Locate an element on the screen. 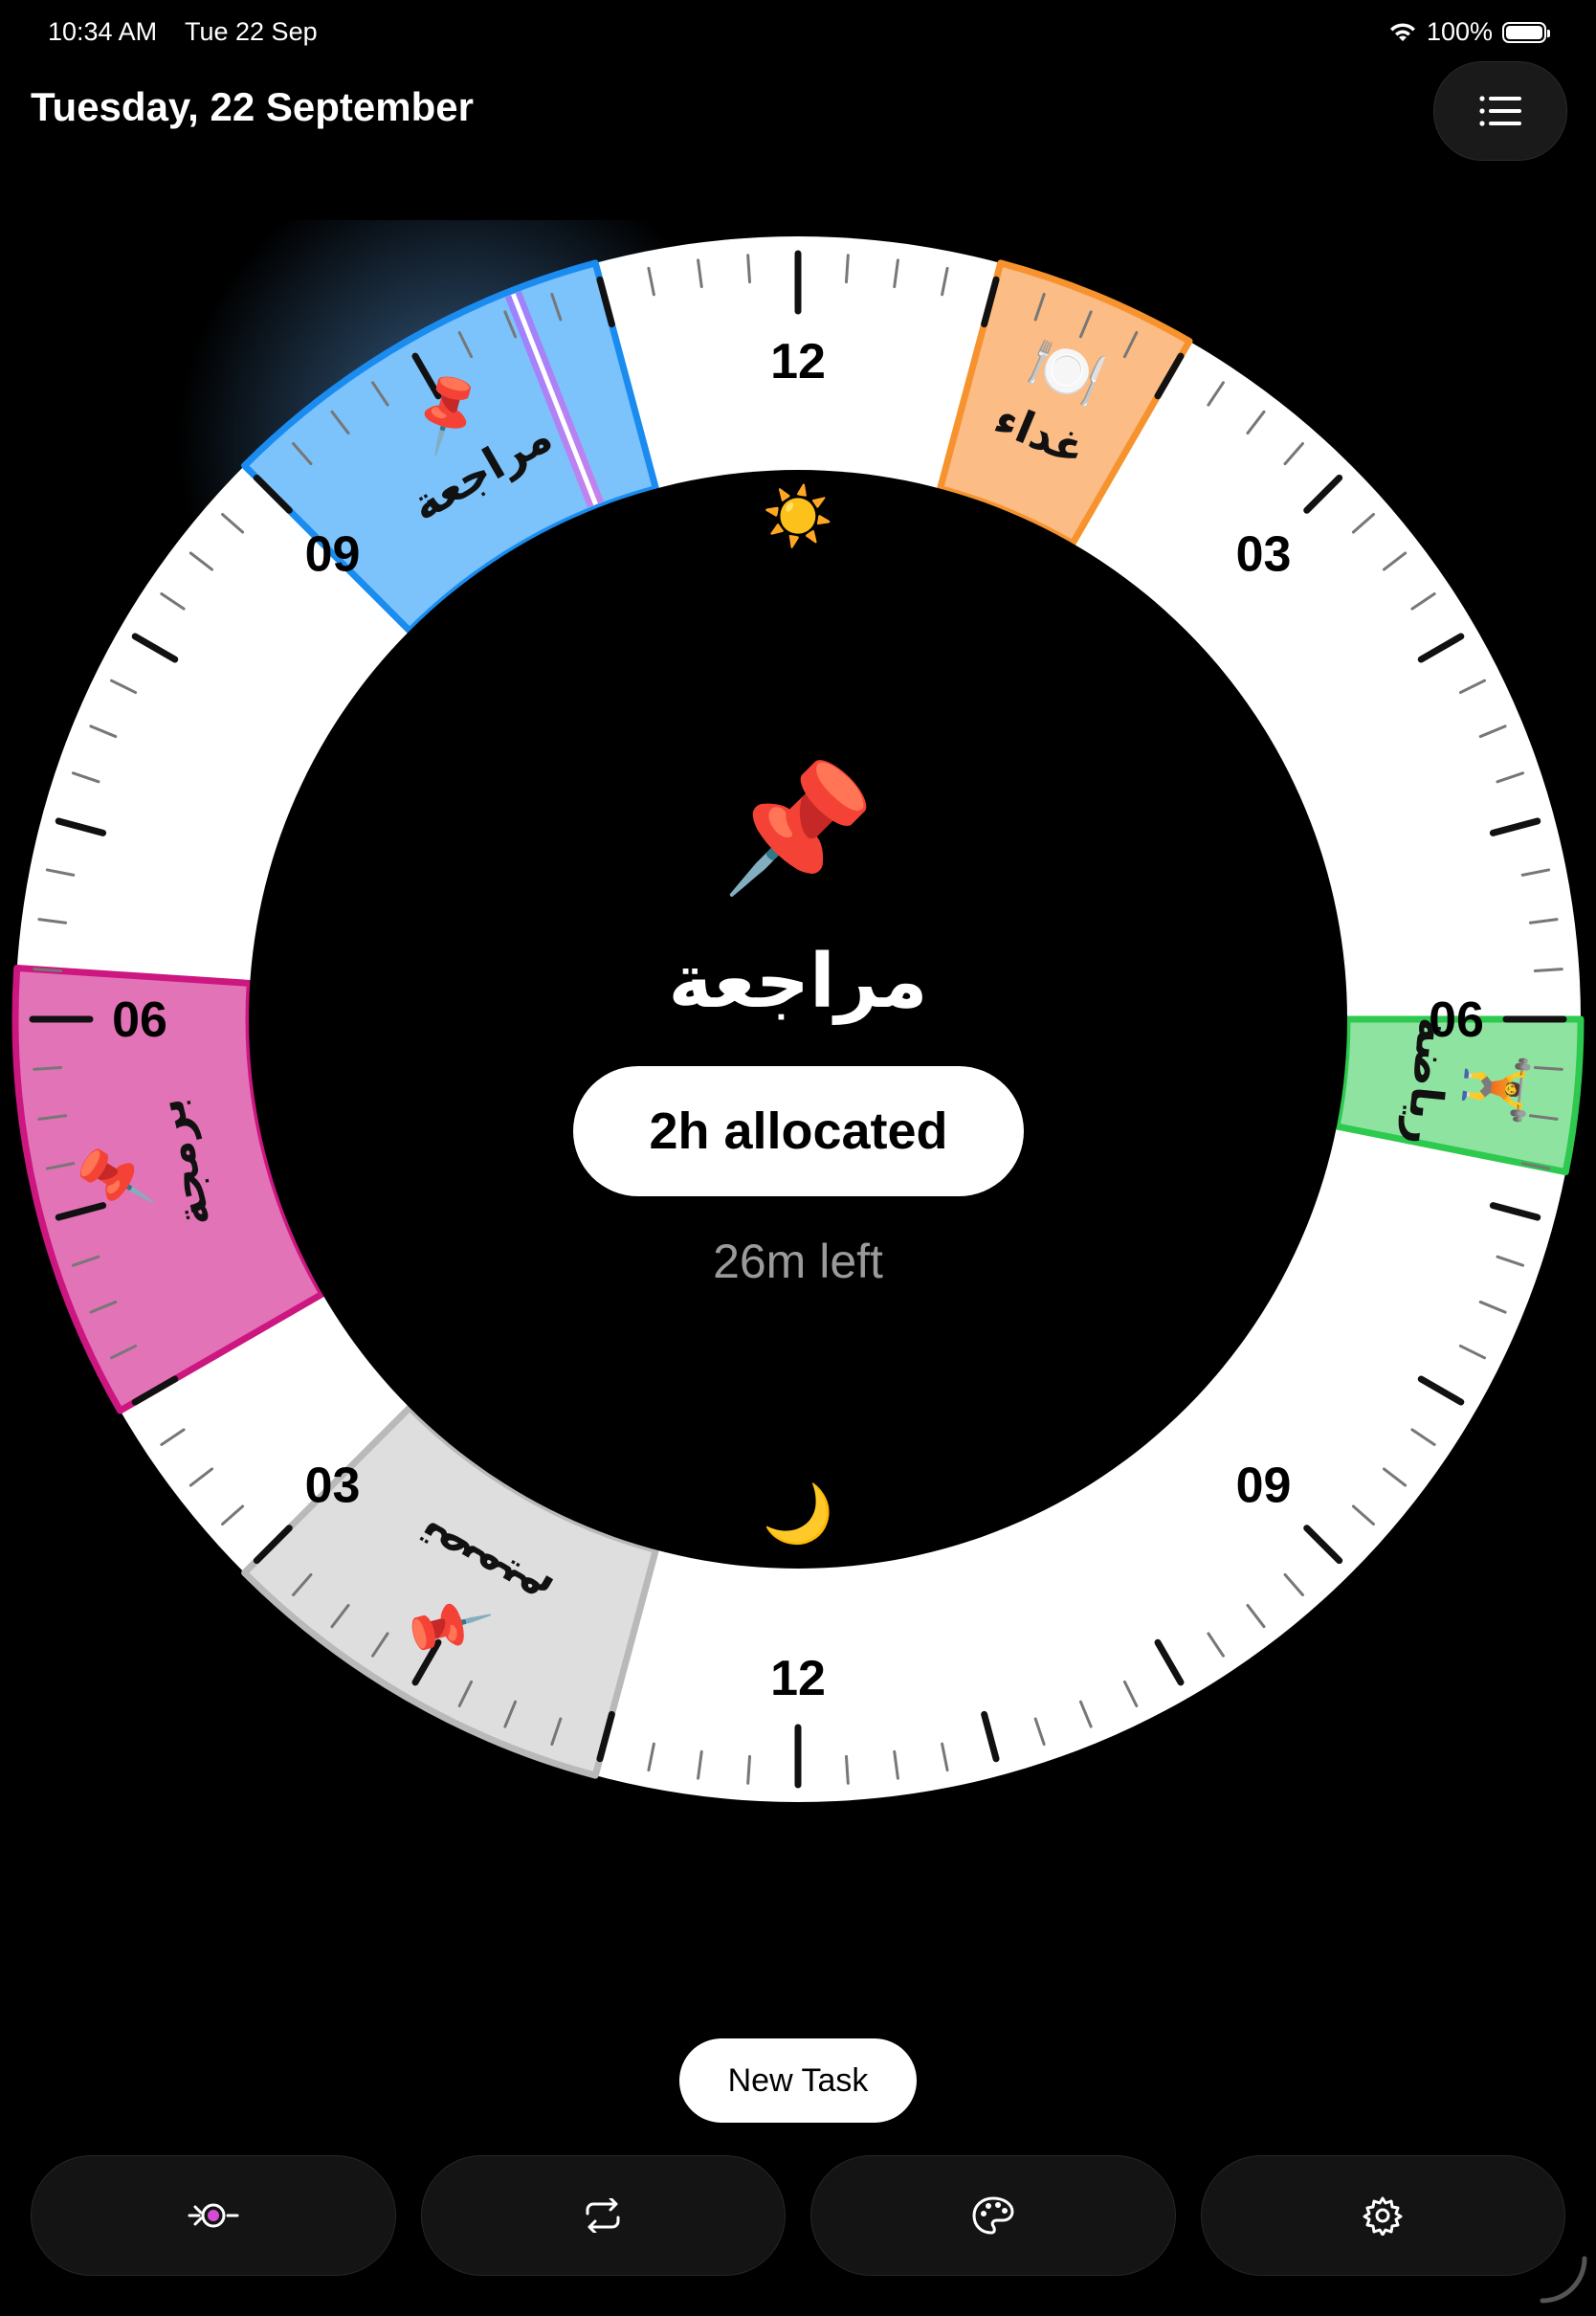  current-task-pushpin-icon: 📌 is located at coordinates (798, 828).